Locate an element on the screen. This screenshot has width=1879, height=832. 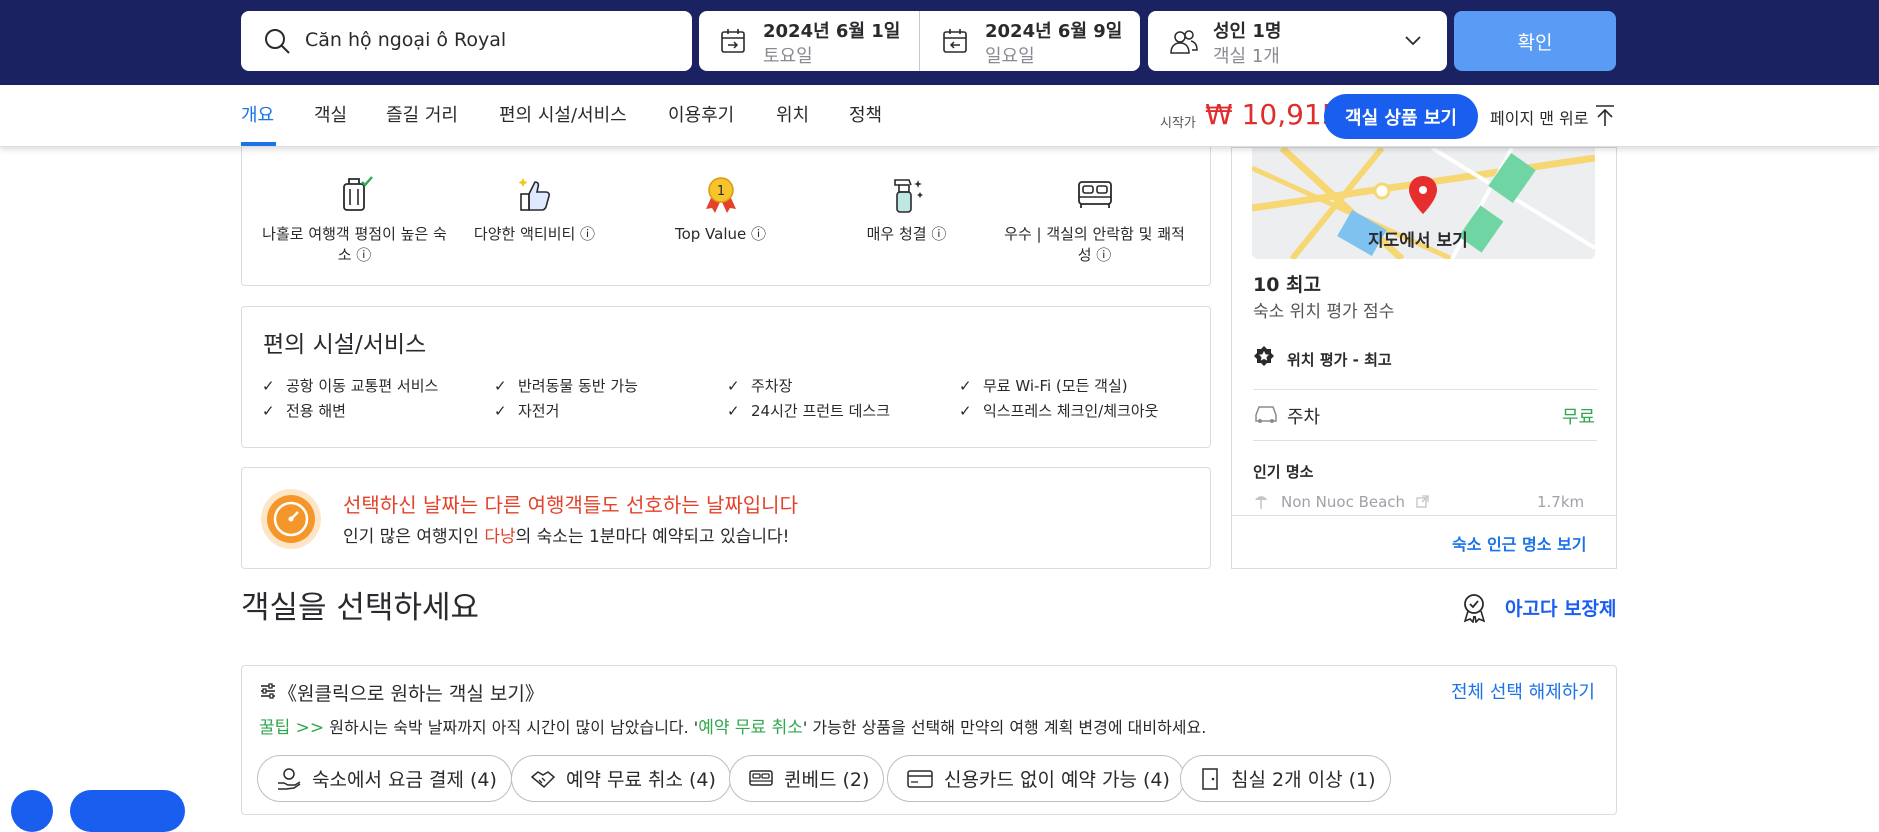
highlight-label: Top Value ⓘ is located at coordinates (720, 234).